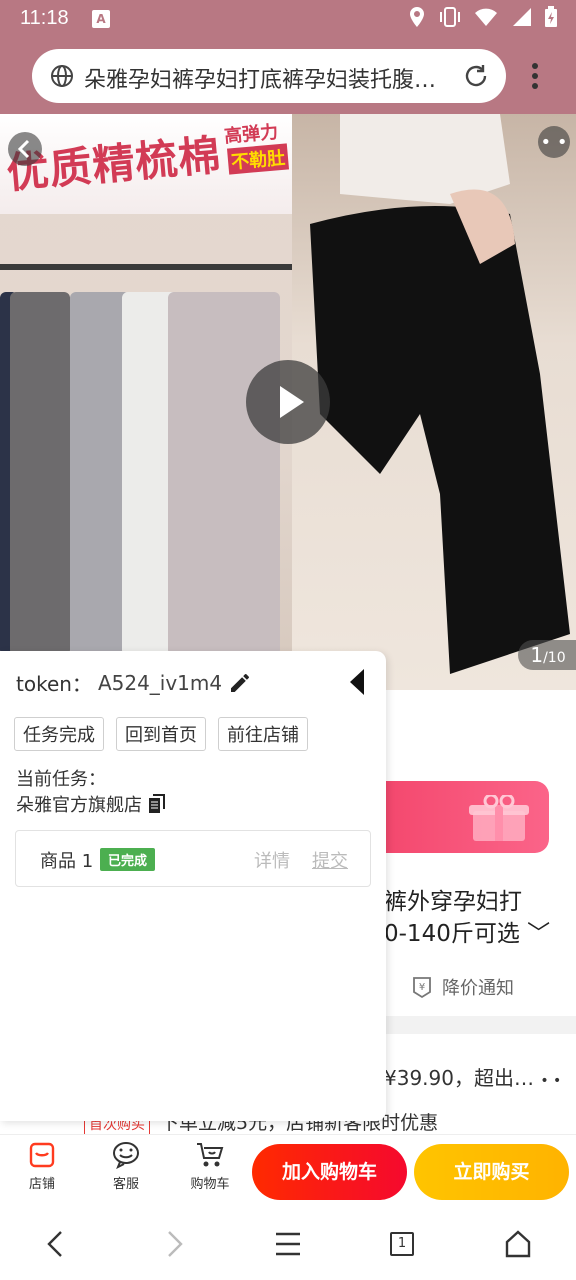  Describe the element at coordinates (160, 682) in the screenshot. I see `token-value: A524_iv1m4` at that location.